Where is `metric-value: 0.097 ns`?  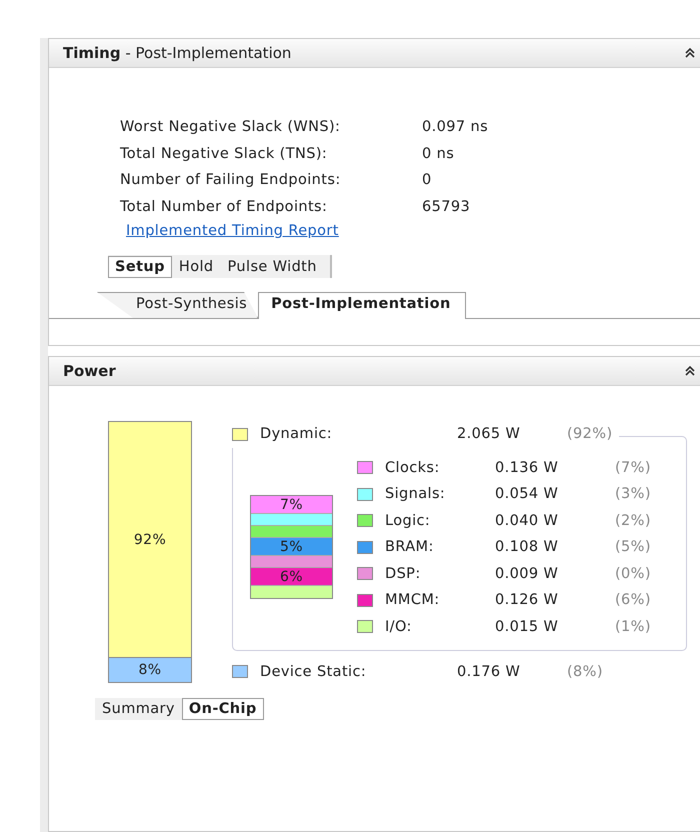
metric-value: 0.097 ns is located at coordinates (456, 127).